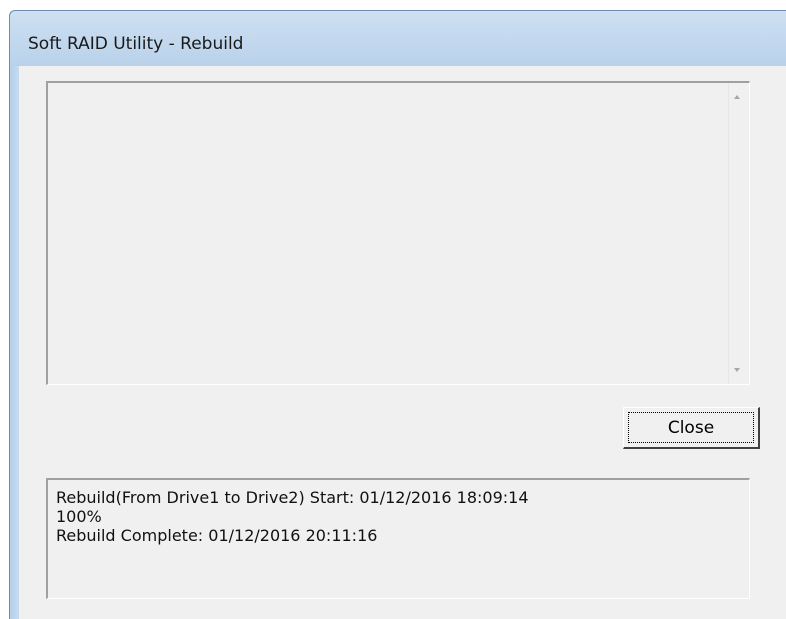  I want to click on window-frame-left, so click(14, 342).